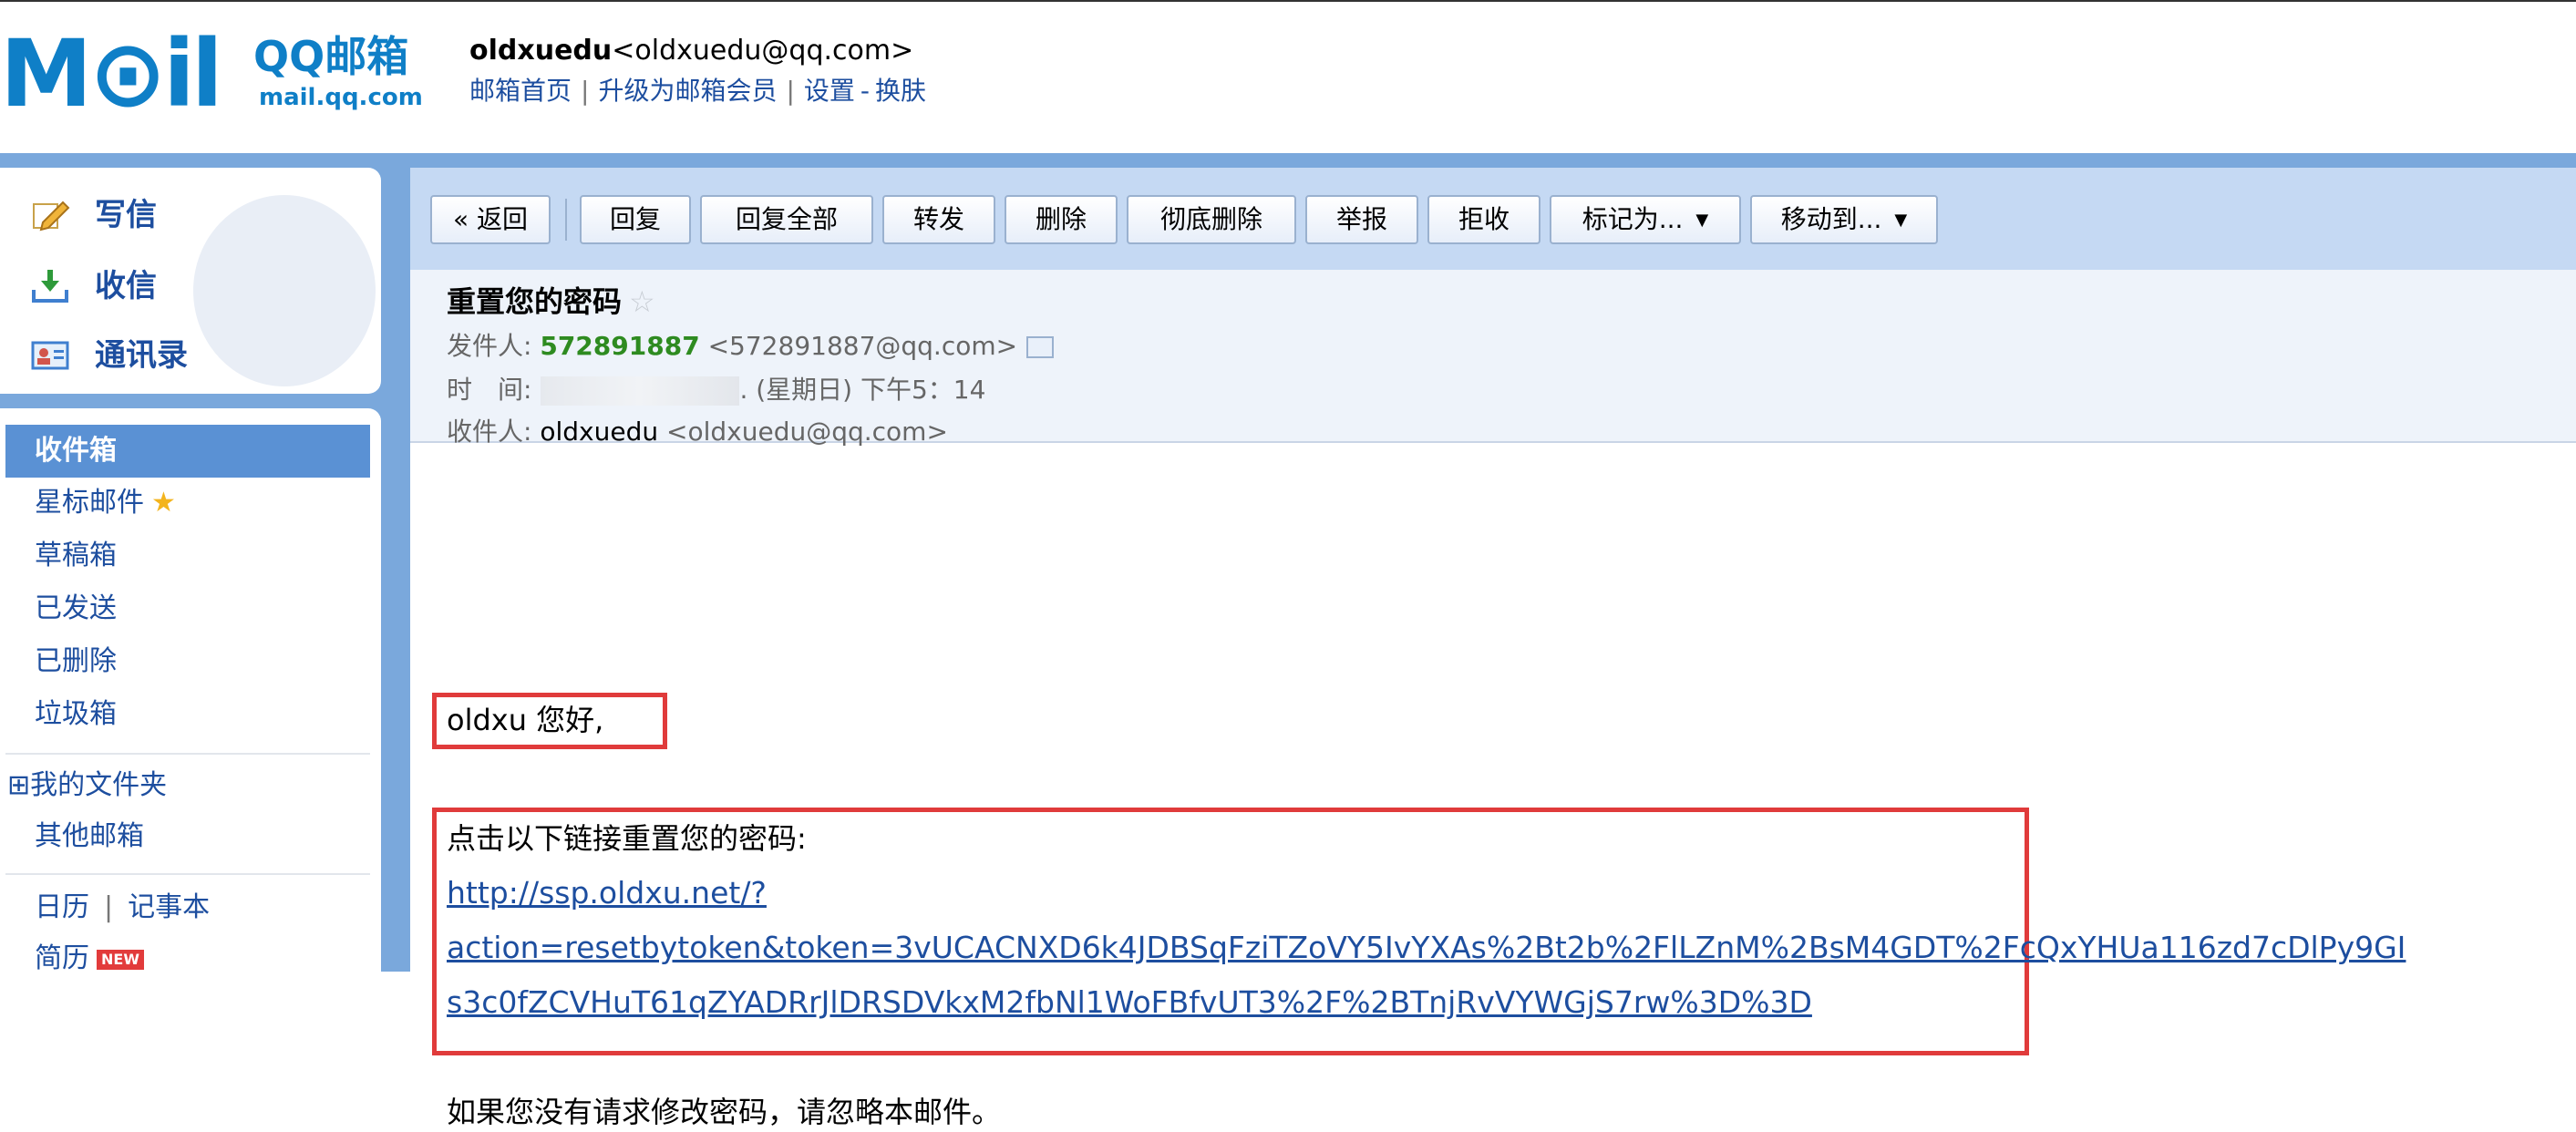 Image resolution: width=2576 pixels, height=1132 pixels. I want to click on time-value: . (星期日) 下午5：14, so click(862, 390).